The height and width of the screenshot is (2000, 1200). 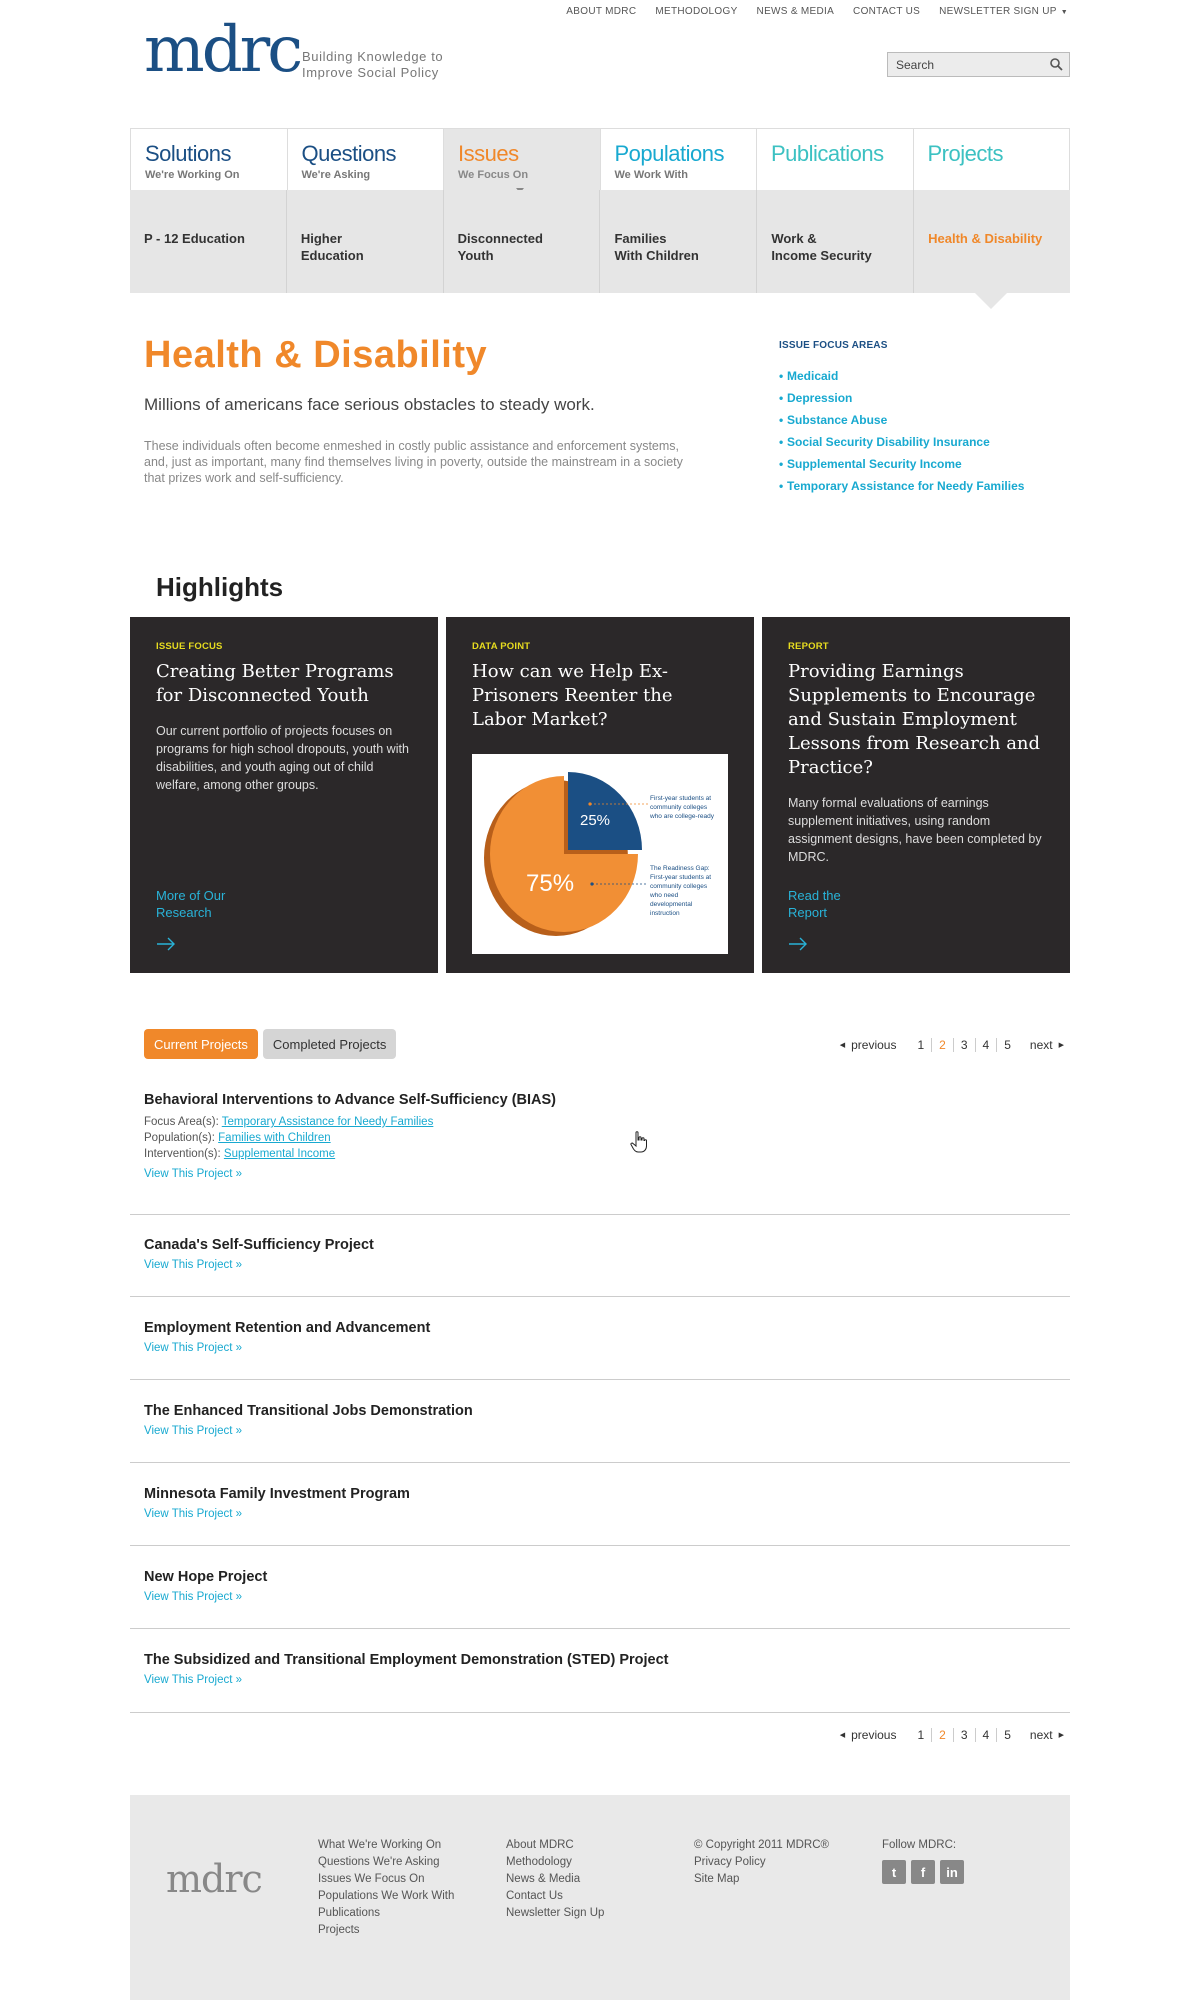 I want to click on subnav-work-income: Work & Income Security, so click(x=834, y=241).